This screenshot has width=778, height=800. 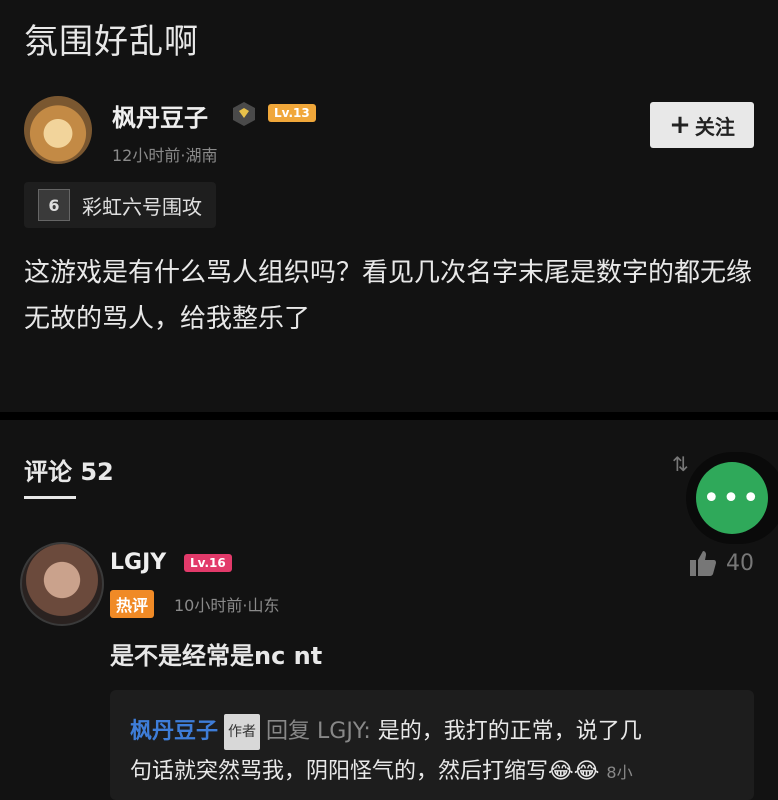 I want to click on comment-meta: 10小时前·山东, so click(x=227, y=605).